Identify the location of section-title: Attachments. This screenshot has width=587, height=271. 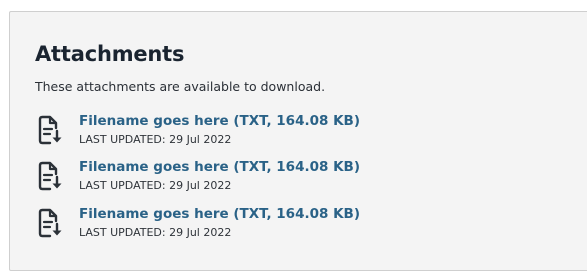
(110, 54).